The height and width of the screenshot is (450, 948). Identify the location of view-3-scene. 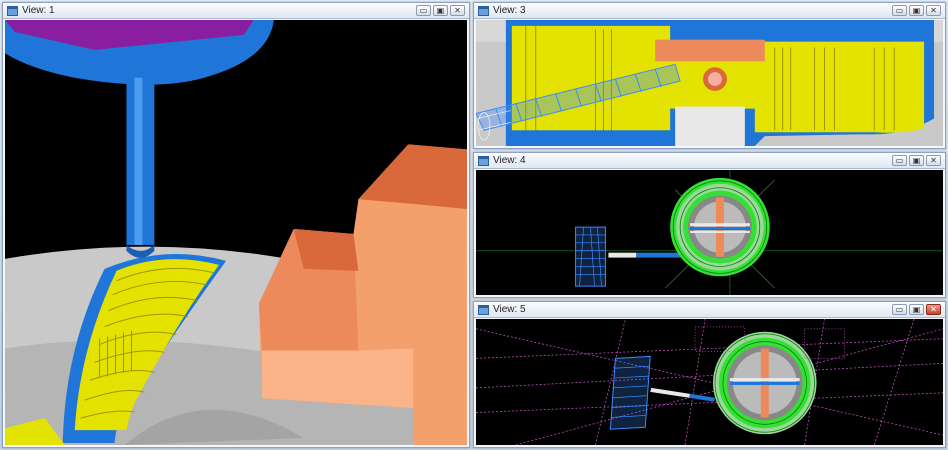
(709, 83).